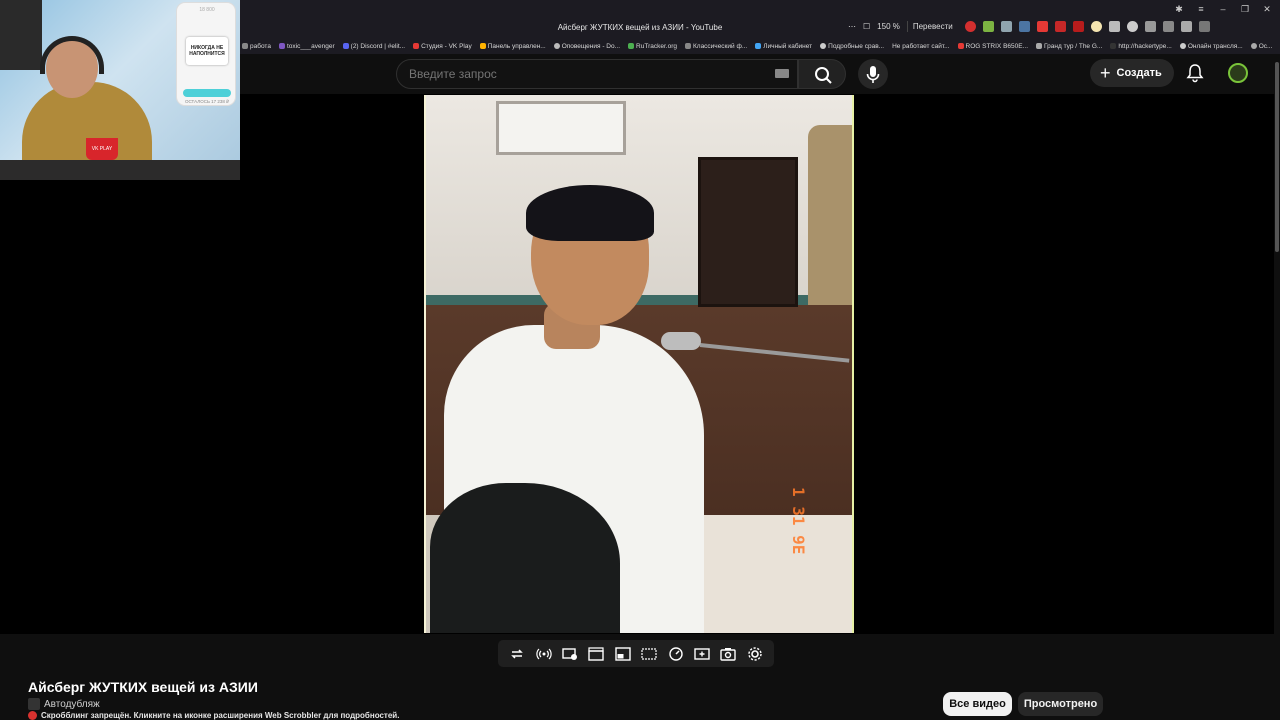 The width and height of the screenshot is (1280, 720). I want to click on cup-label: VK PLAY, so click(102, 149).